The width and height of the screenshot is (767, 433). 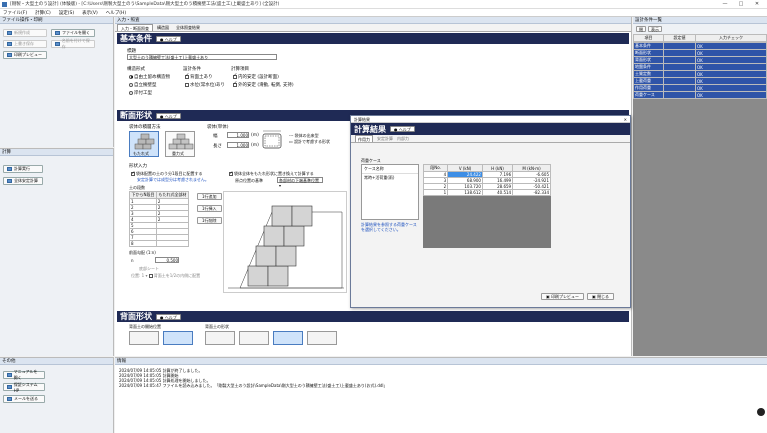 I want to click on app-icon, so click(x=4, y=4).